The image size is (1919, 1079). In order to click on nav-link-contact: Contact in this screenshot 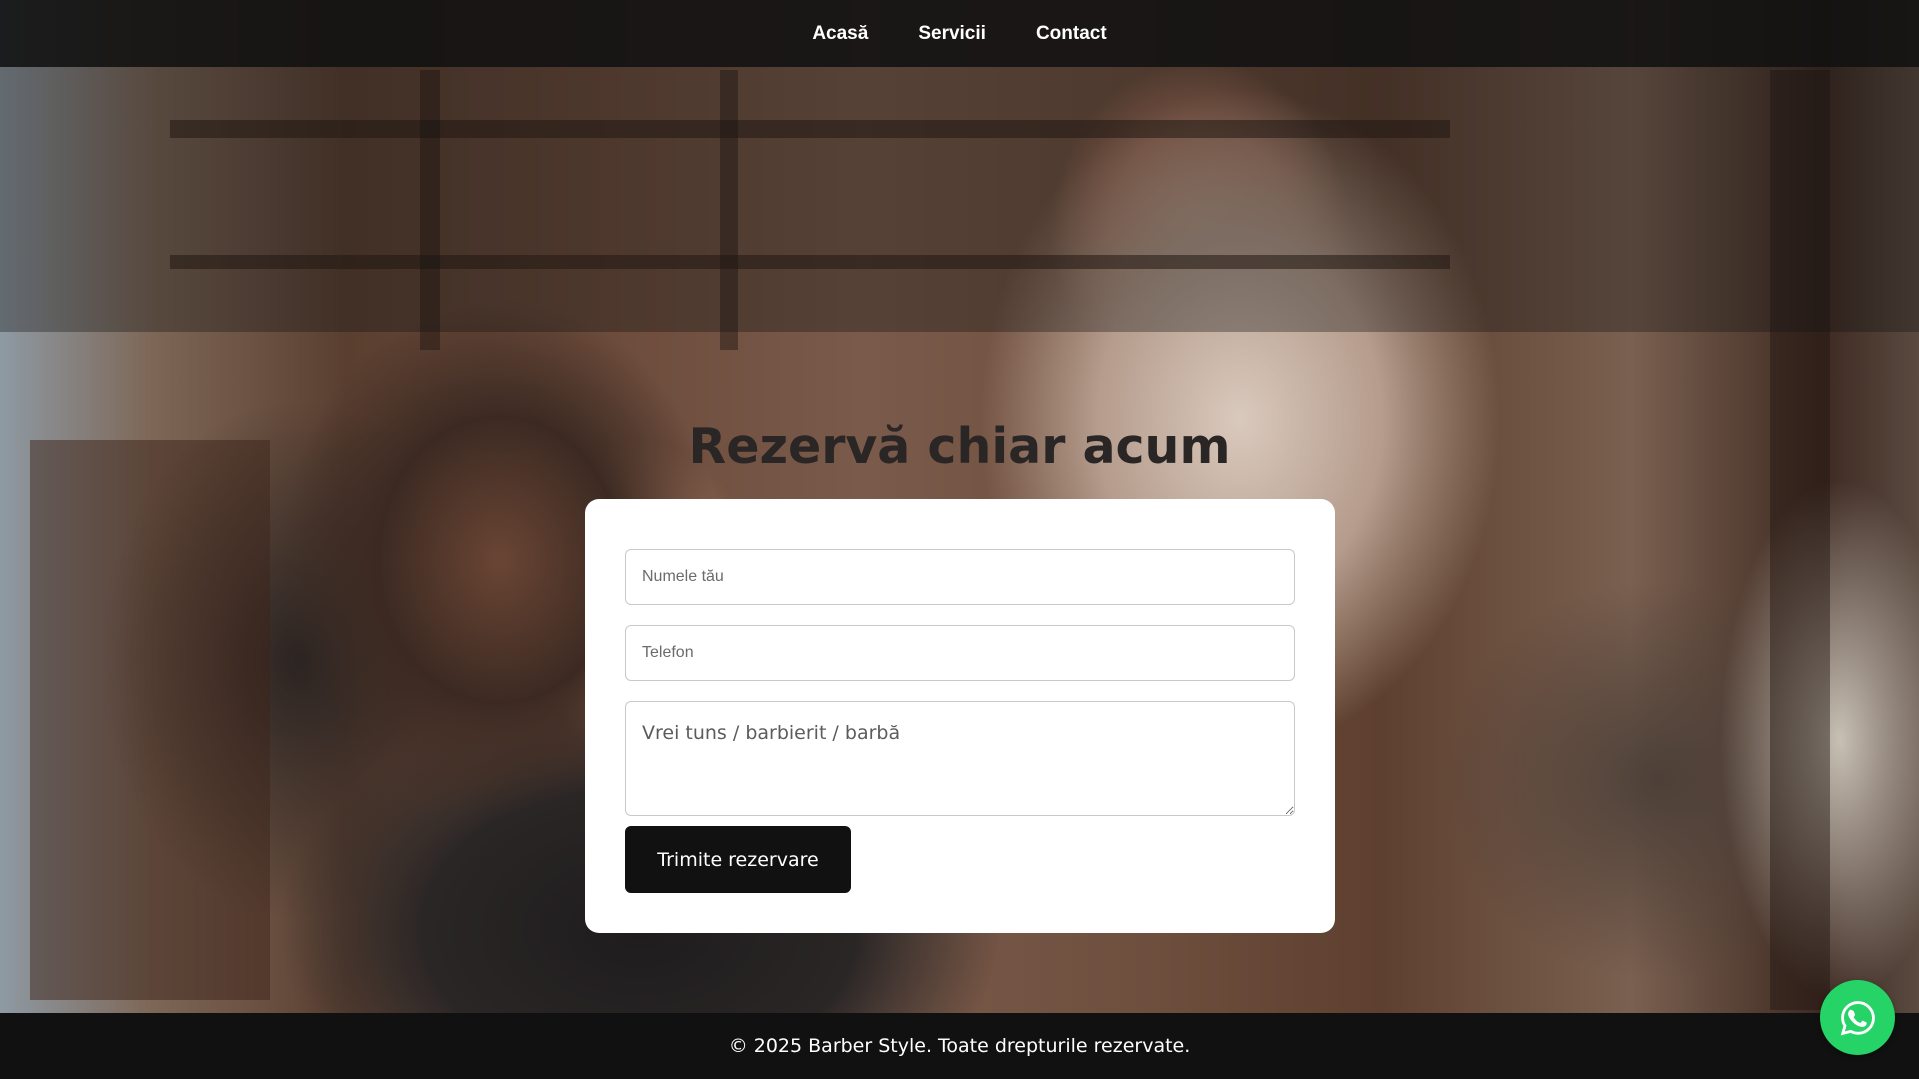, I will do `click(1071, 34)`.